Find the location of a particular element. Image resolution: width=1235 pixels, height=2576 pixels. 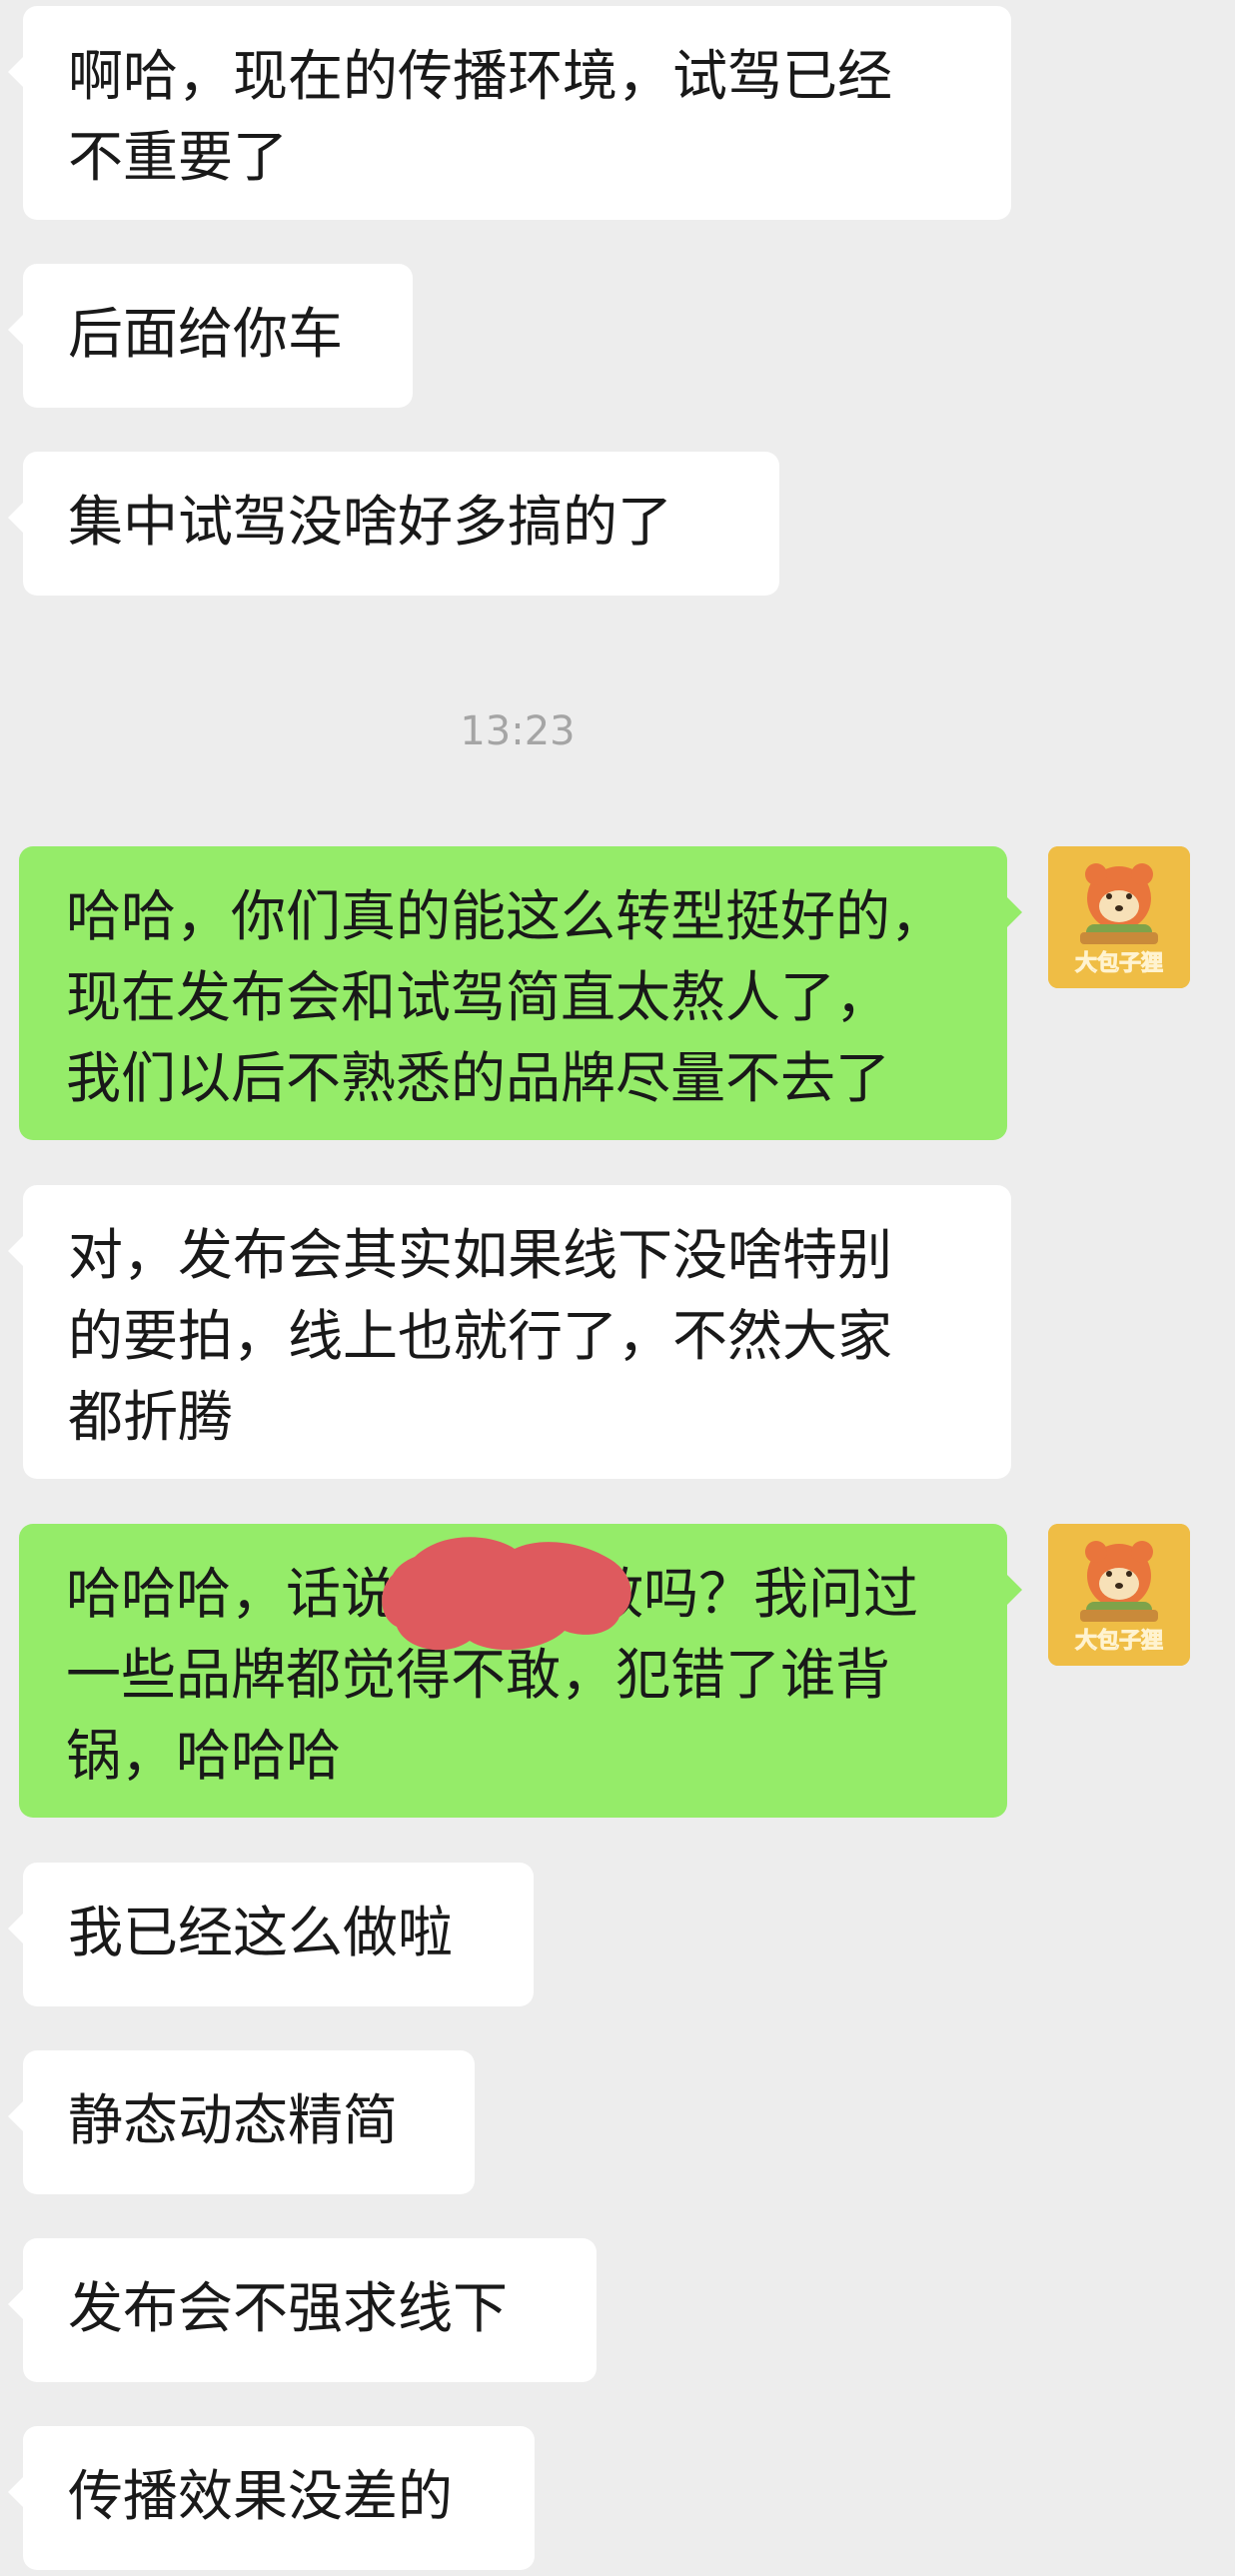

message-text: 锅，哈哈哈 is located at coordinates (204, 1756).